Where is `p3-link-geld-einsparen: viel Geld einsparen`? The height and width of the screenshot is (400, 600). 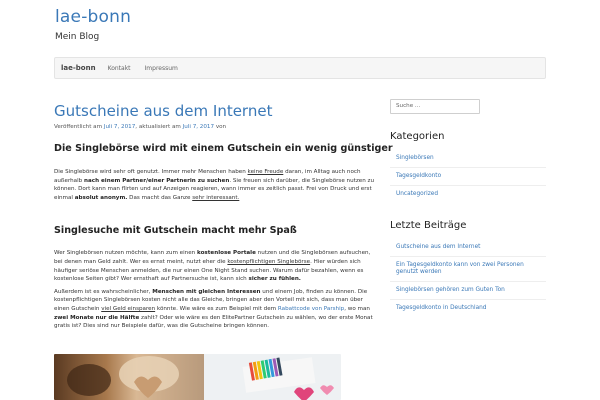 p3-link-geld-einsparen: viel Geld einsparen is located at coordinates (128, 309).